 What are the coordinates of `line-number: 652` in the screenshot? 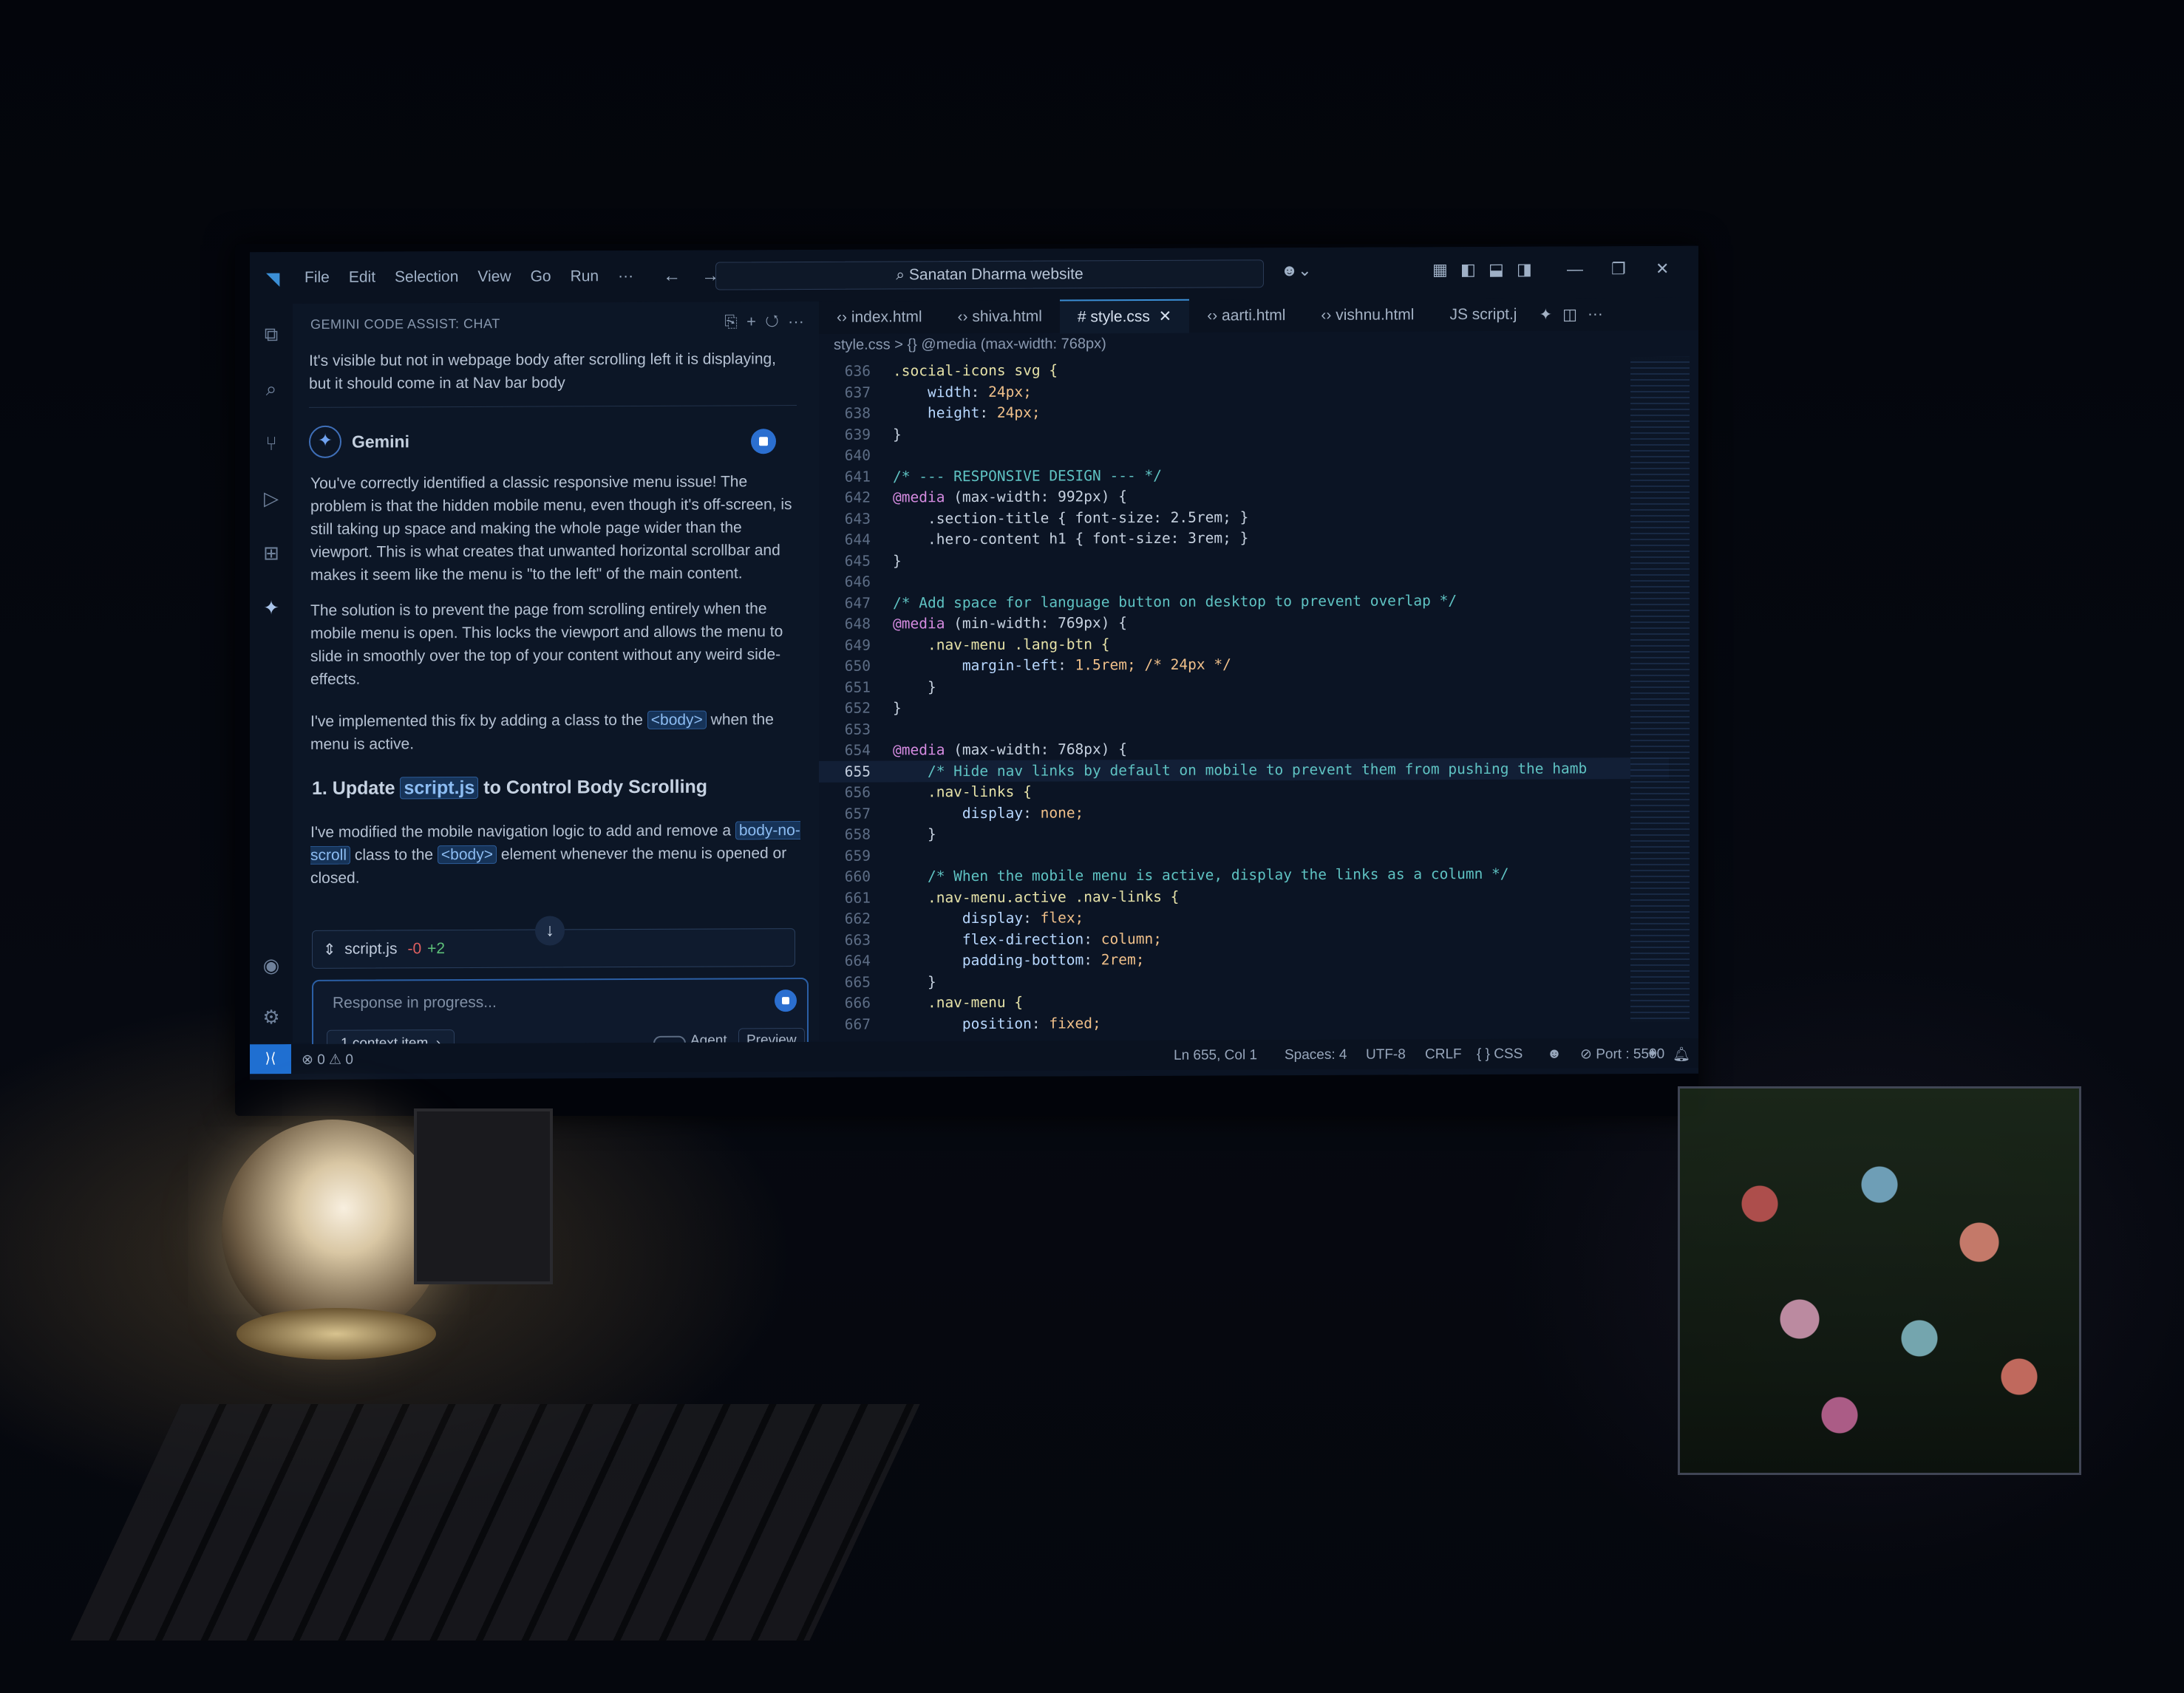 It's located at (857, 708).